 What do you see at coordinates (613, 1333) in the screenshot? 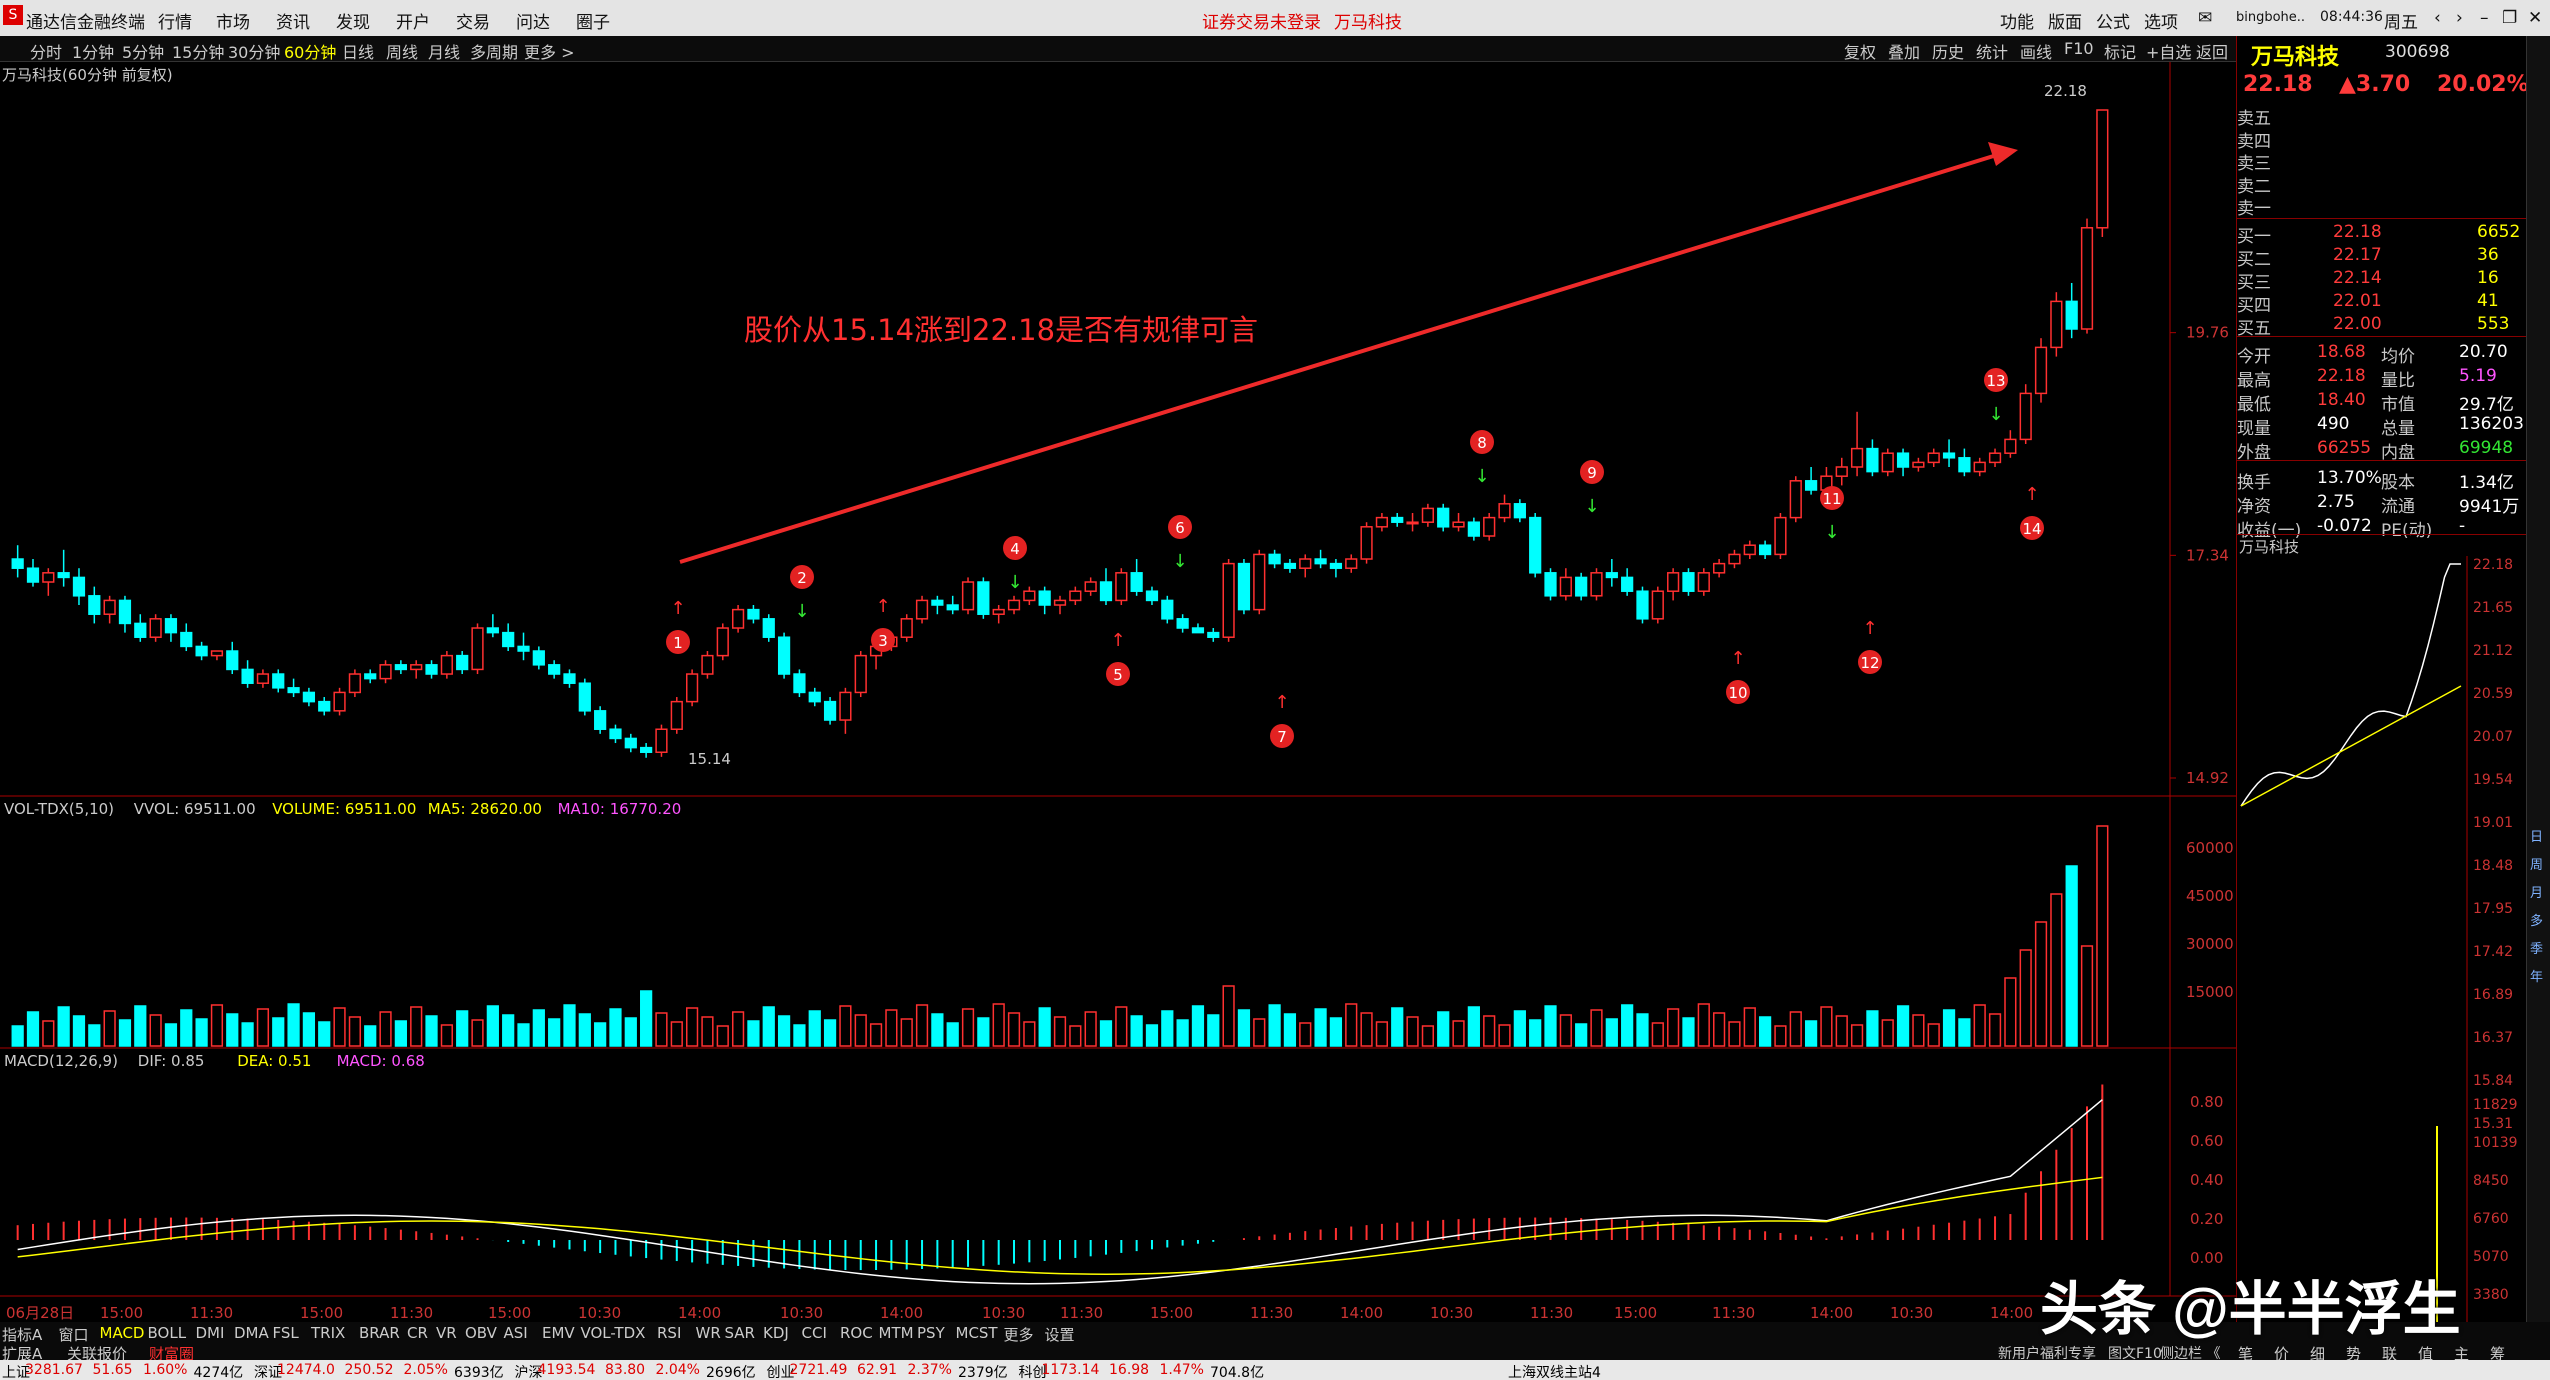
I see `indicator-tab: VOL-TDX` at bounding box center [613, 1333].